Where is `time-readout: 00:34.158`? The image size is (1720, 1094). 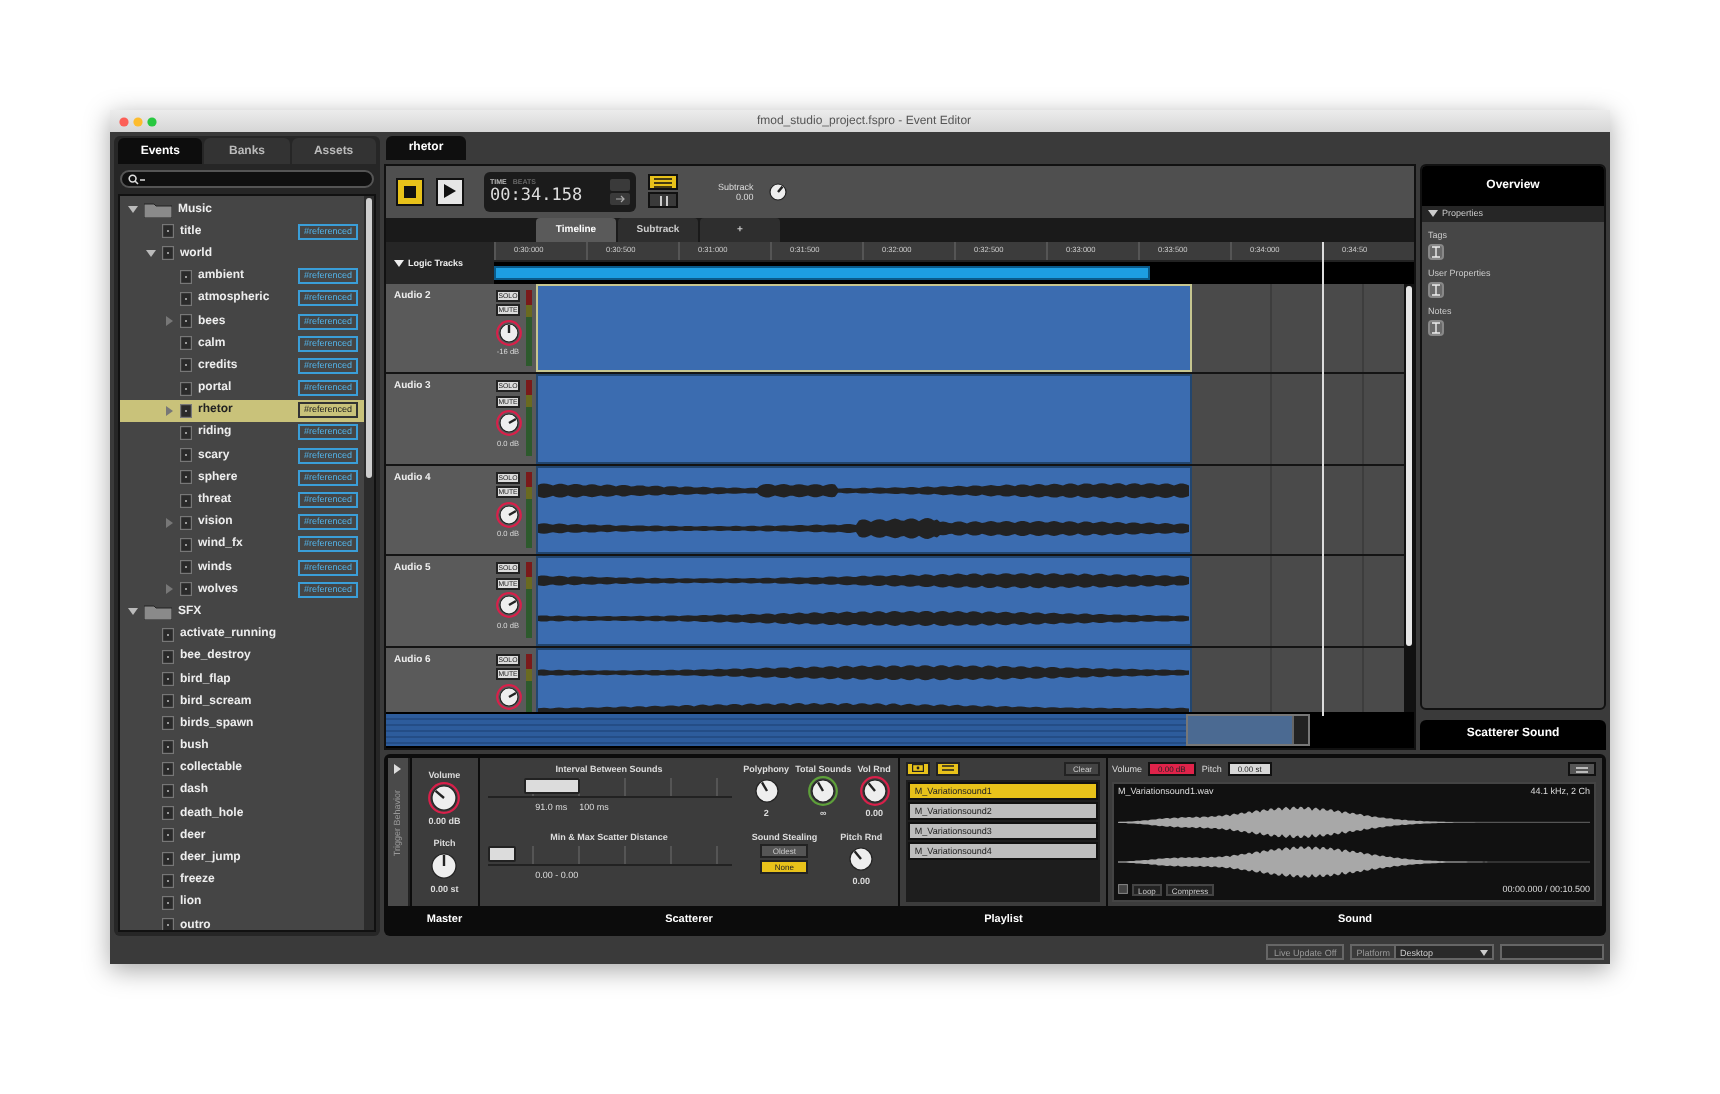
time-readout: 00:34.158 is located at coordinates (537, 195).